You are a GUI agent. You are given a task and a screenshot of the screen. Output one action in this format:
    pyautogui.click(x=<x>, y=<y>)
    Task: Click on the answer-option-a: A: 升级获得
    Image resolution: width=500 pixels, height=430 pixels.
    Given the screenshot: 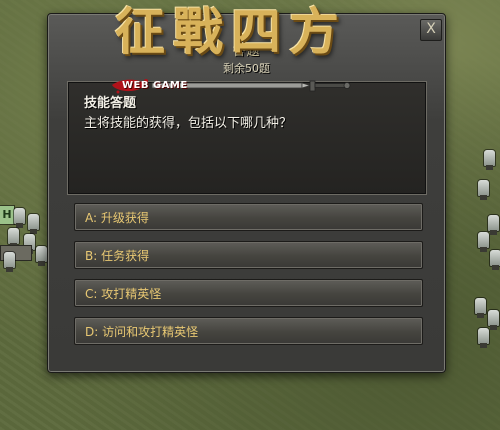 What is the action you would take?
    pyautogui.click(x=248, y=217)
    